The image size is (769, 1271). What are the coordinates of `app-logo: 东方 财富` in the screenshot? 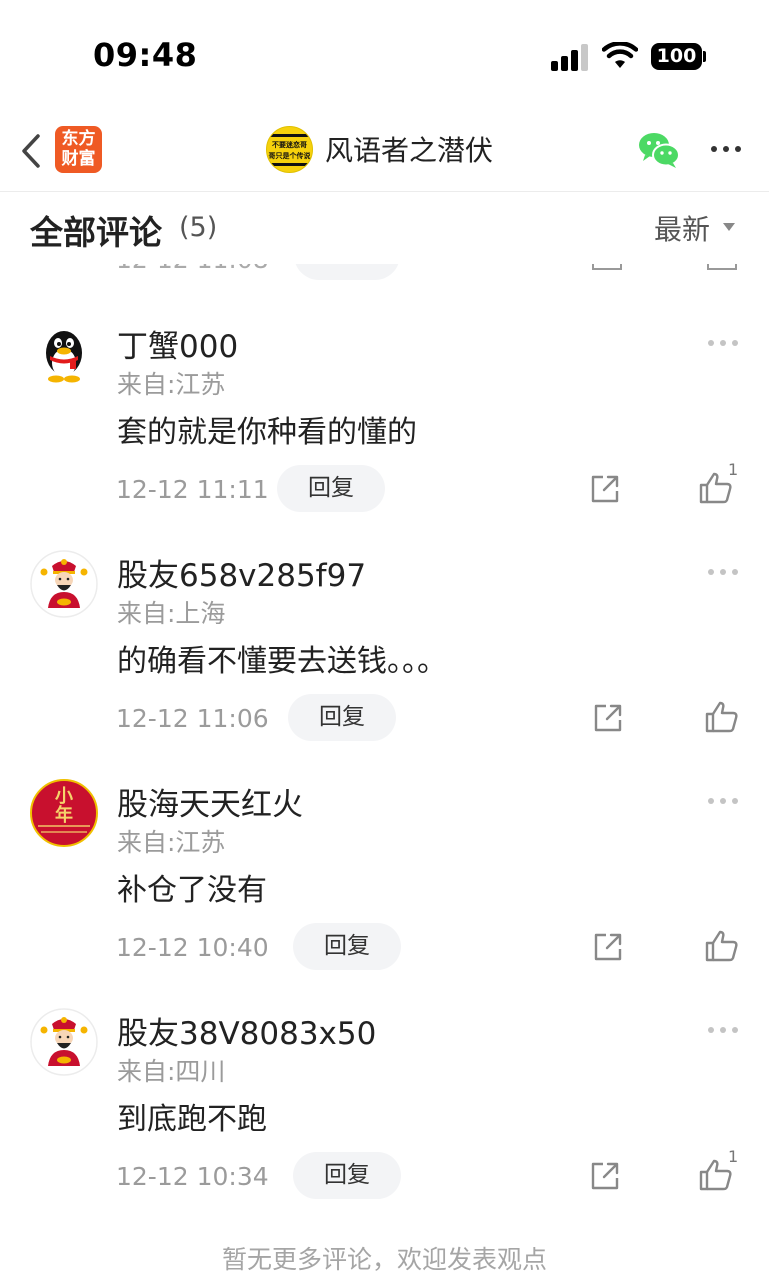 It's located at (78, 149).